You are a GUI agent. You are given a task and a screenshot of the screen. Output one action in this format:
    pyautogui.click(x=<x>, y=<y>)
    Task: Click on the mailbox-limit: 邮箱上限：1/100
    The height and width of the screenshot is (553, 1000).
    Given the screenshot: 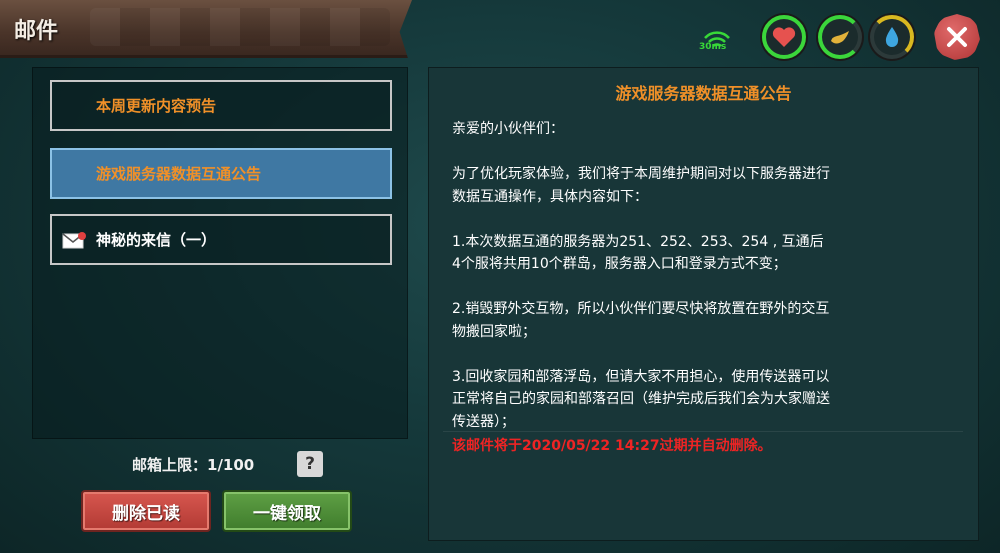 What is the action you would take?
    pyautogui.click(x=193, y=465)
    